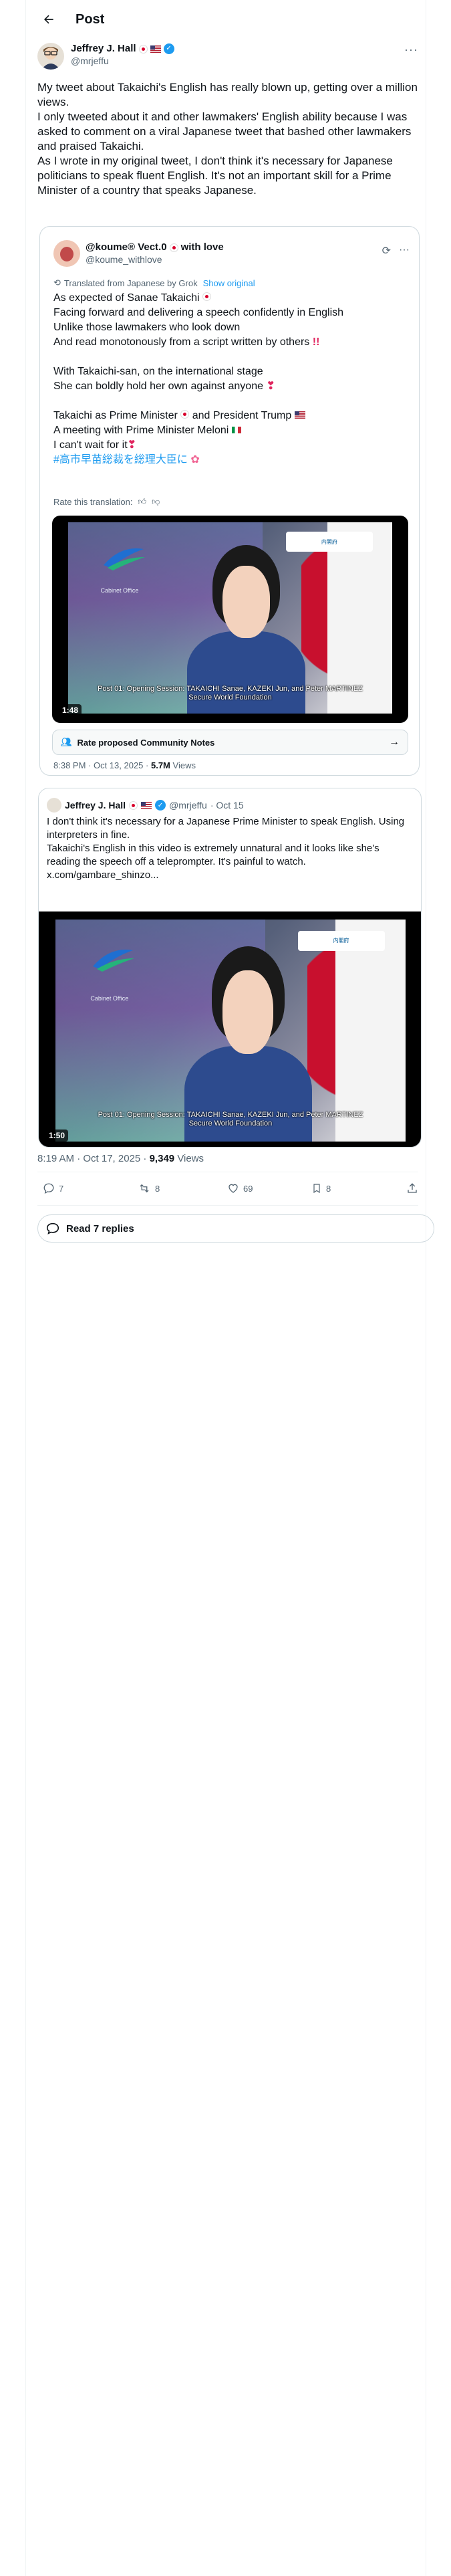 The width and height of the screenshot is (451, 2576). What do you see at coordinates (70, 710) in the screenshot?
I see `video-duration: 1:48` at bounding box center [70, 710].